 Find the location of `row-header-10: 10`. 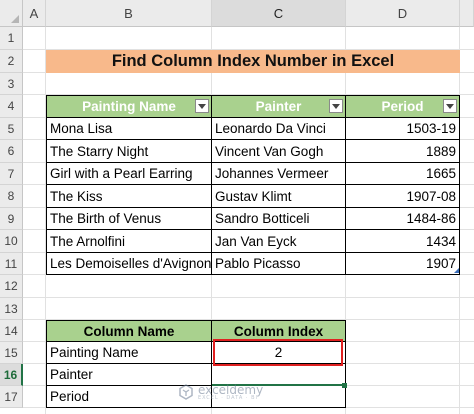

row-header-10: 10 is located at coordinates (11, 241).